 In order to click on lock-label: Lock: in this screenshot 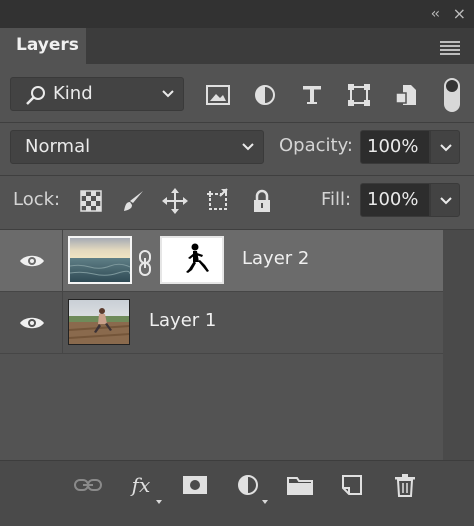, I will do `click(37, 199)`.